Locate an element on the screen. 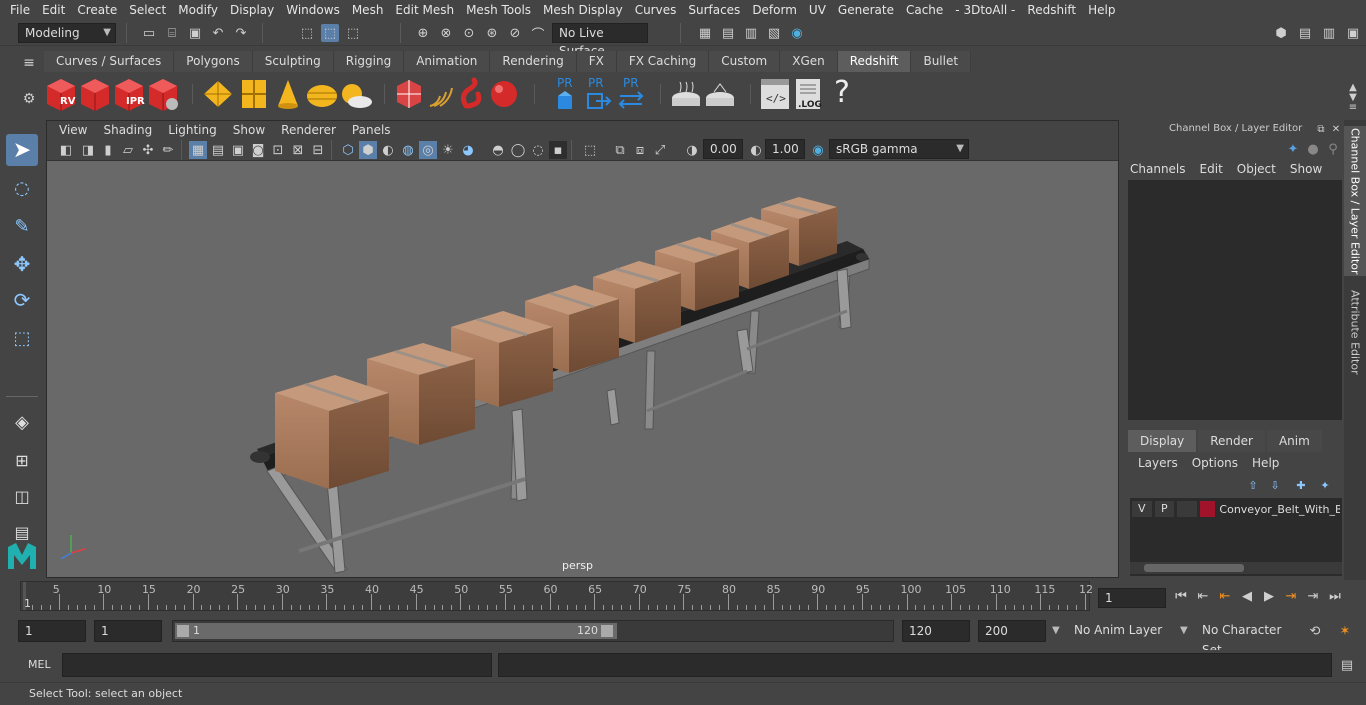  layer-scrollbar is located at coordinates (1236, 568).